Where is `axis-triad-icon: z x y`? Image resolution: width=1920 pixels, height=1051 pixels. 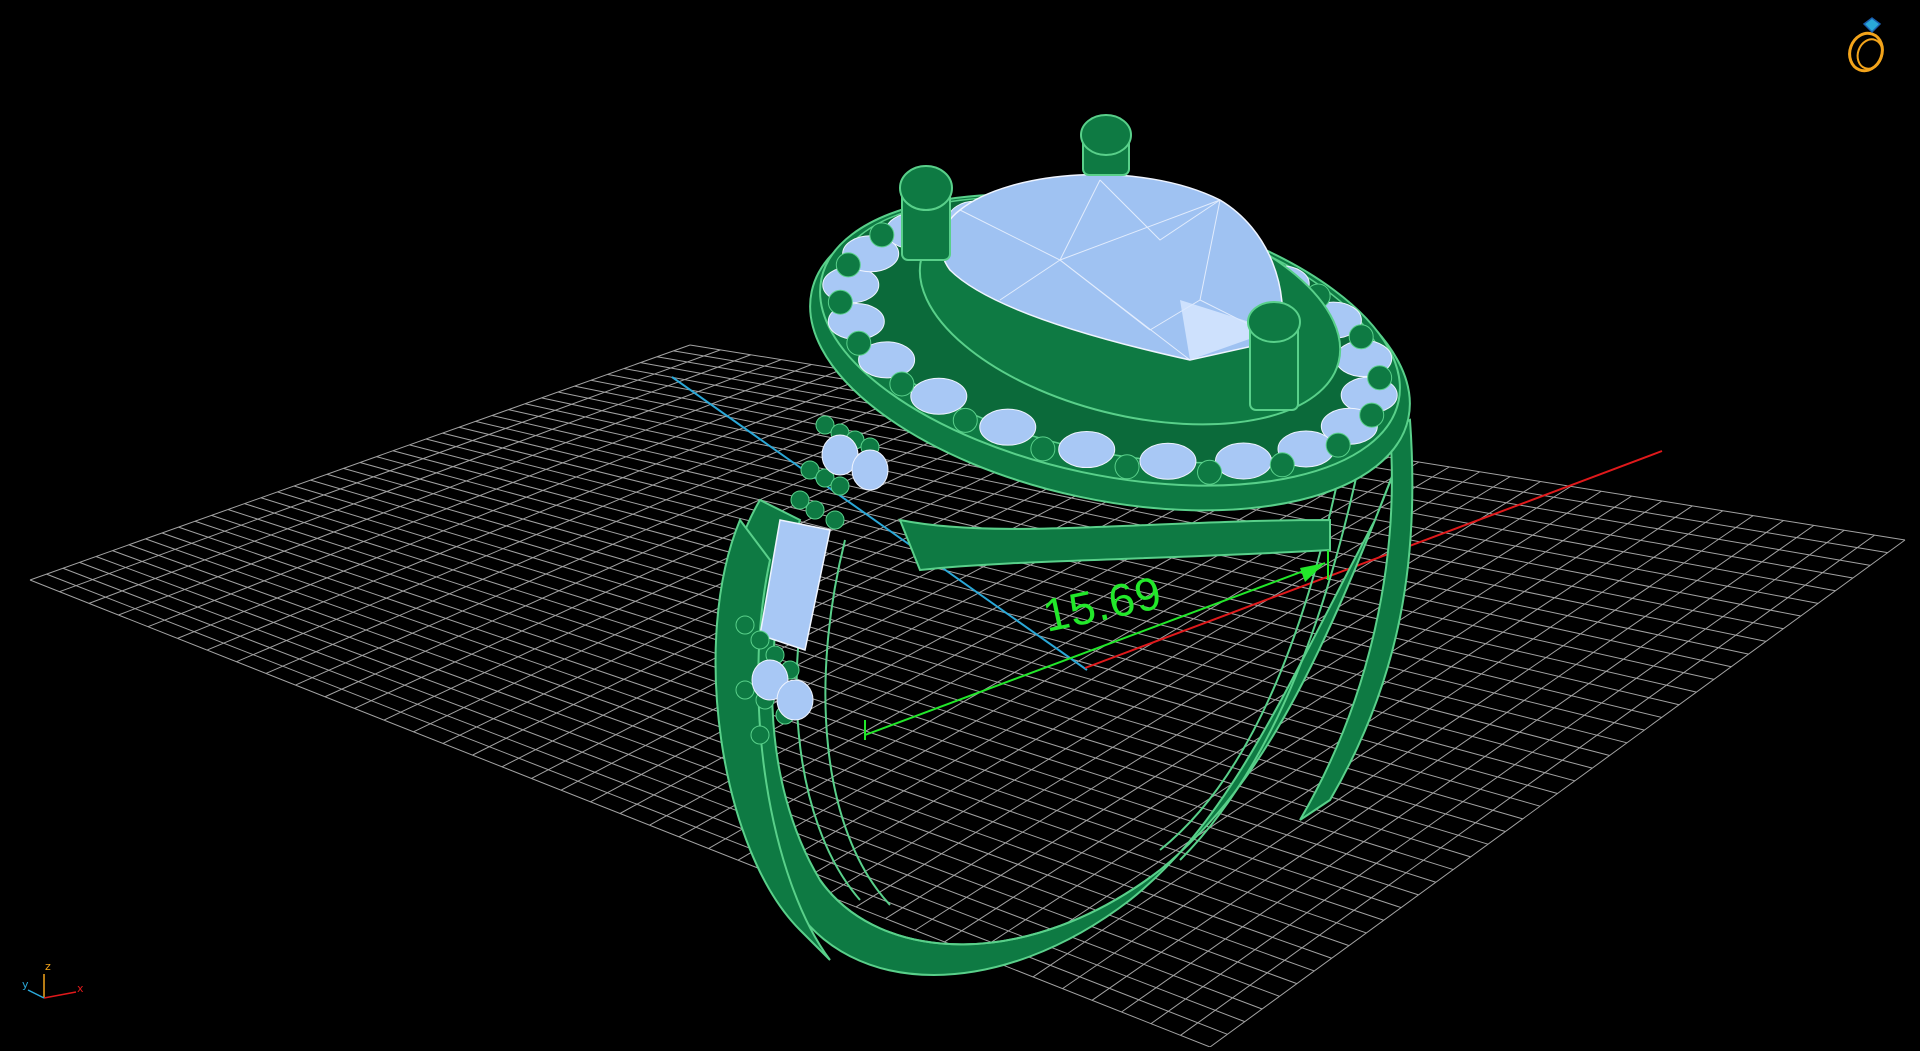
axis-triad-icon: z x y is located at coordinates (54, 985).